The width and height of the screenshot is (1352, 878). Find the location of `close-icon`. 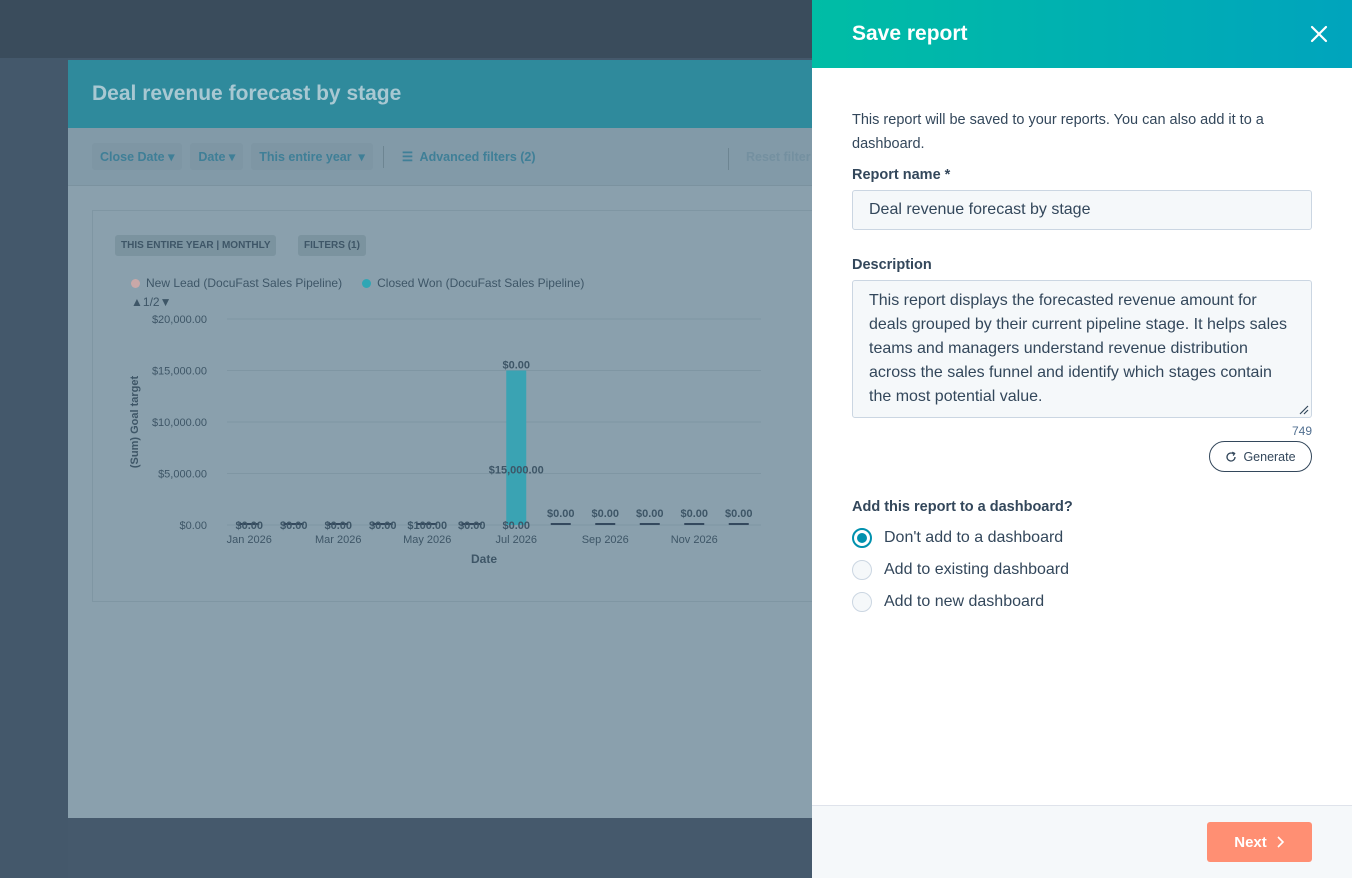

close-icon is located at coordinates (1319, 34).